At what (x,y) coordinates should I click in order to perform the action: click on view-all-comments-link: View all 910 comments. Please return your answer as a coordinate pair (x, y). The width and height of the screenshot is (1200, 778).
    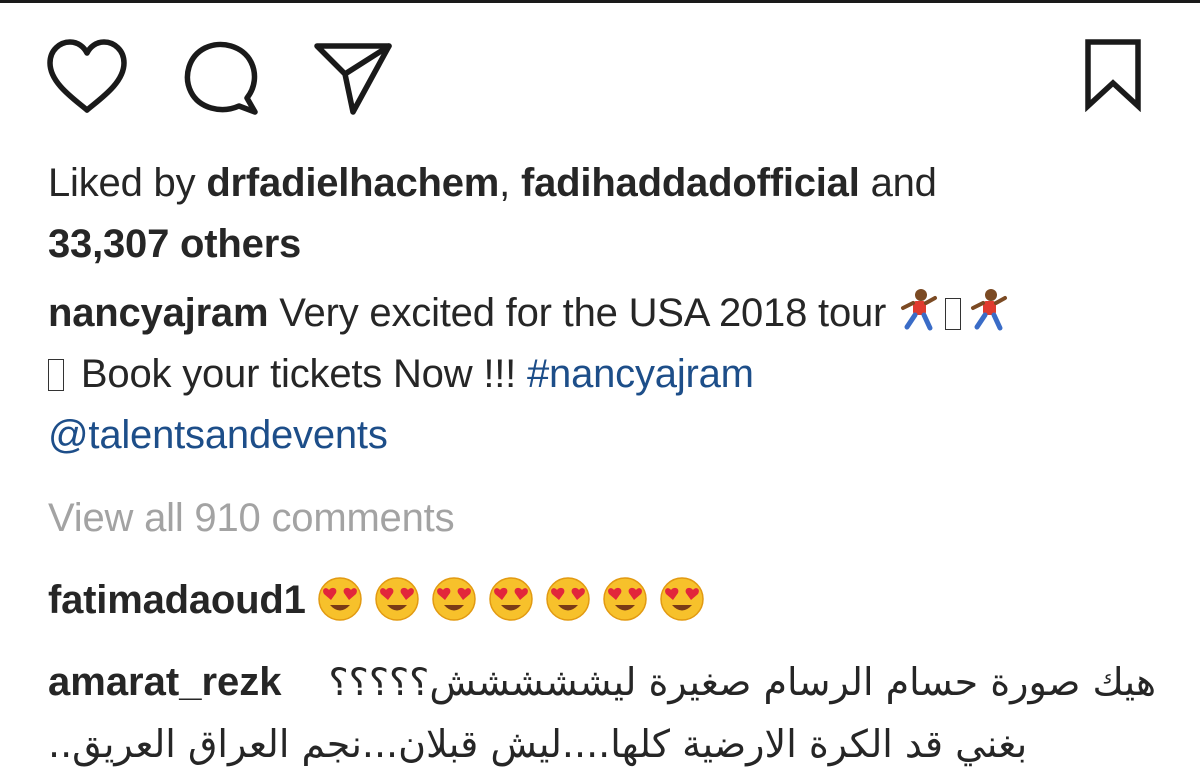
    Looking at the image, I should click on (603, 518).